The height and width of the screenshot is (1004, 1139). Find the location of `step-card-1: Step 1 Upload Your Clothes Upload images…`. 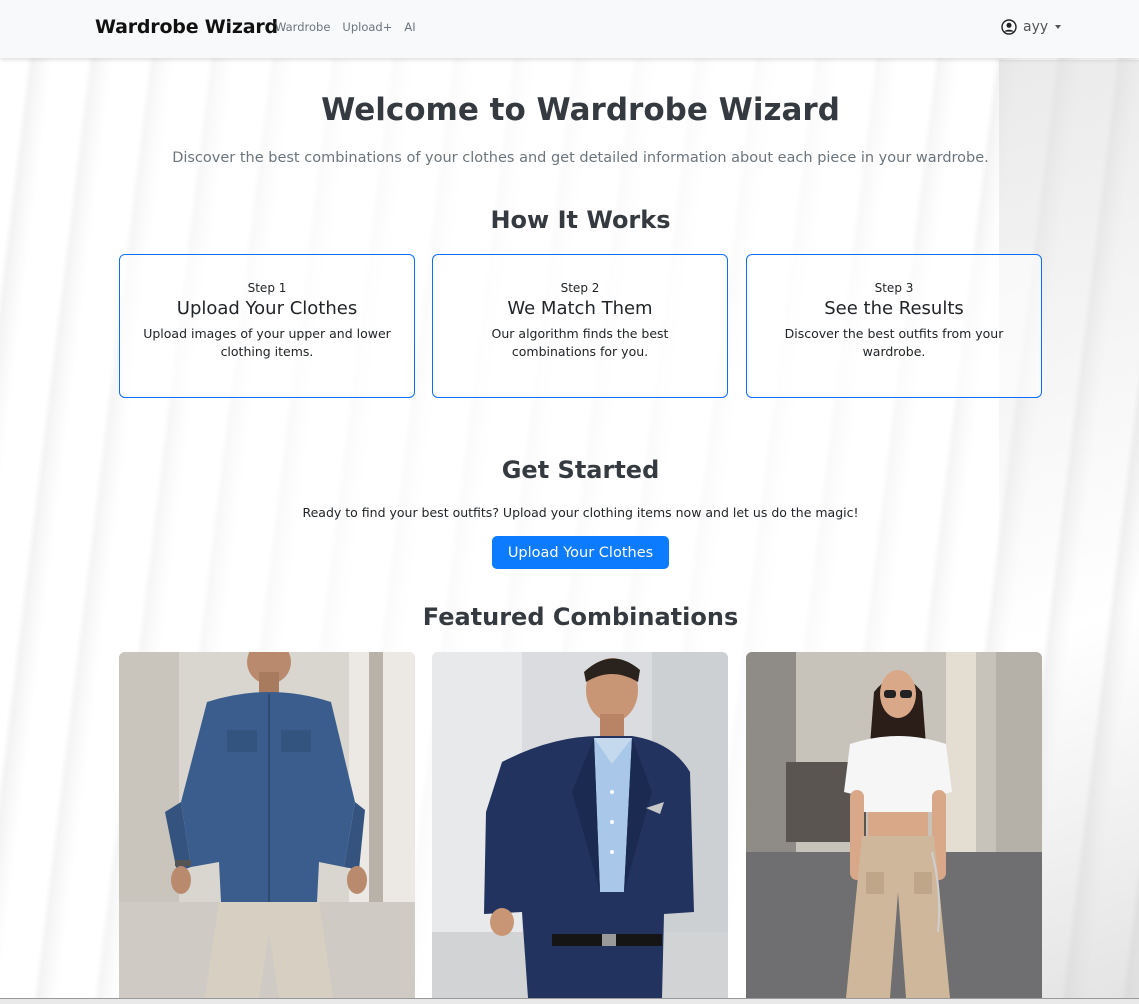

step-card-1: Step 1 Upload Your Clothes Upload images… is located at coordinates (267, 326).